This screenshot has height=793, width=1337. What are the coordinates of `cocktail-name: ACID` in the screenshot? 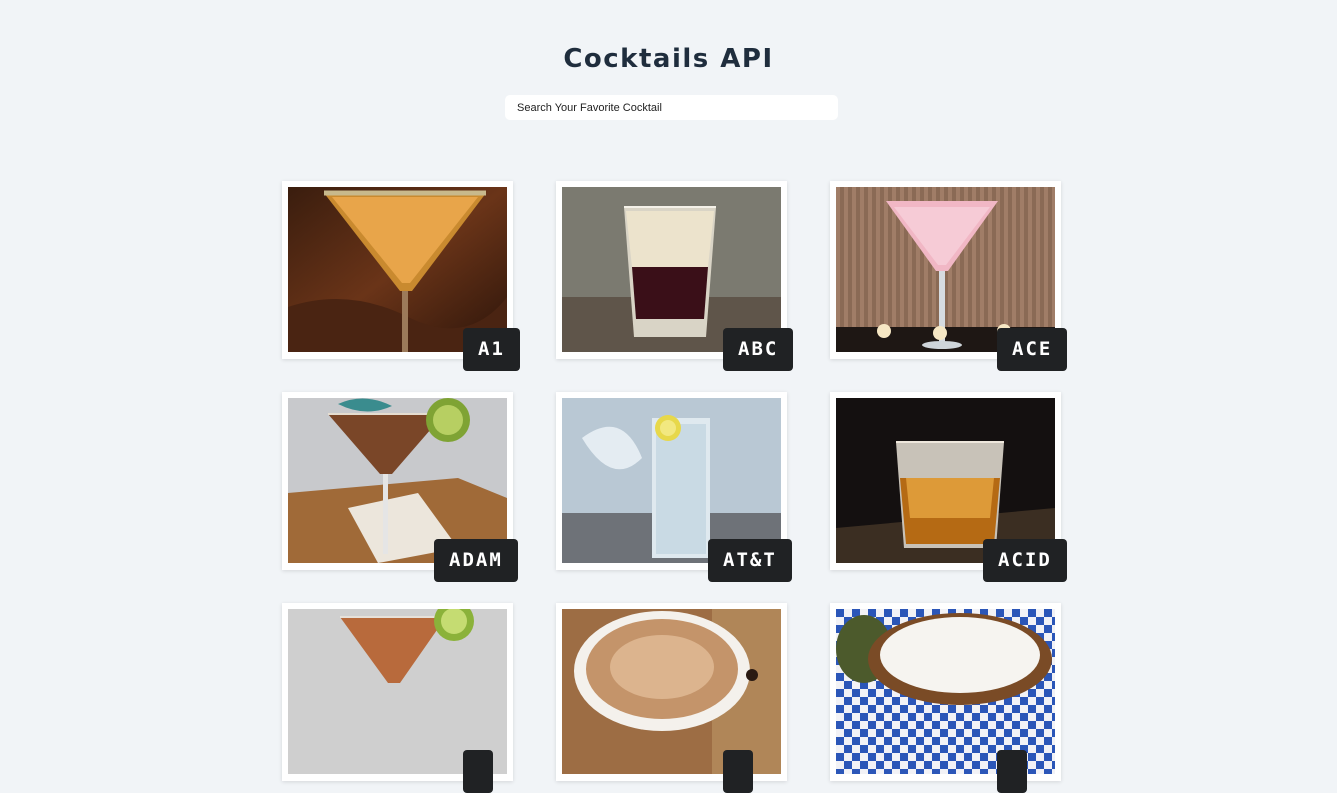 It's located at (1025, 560).